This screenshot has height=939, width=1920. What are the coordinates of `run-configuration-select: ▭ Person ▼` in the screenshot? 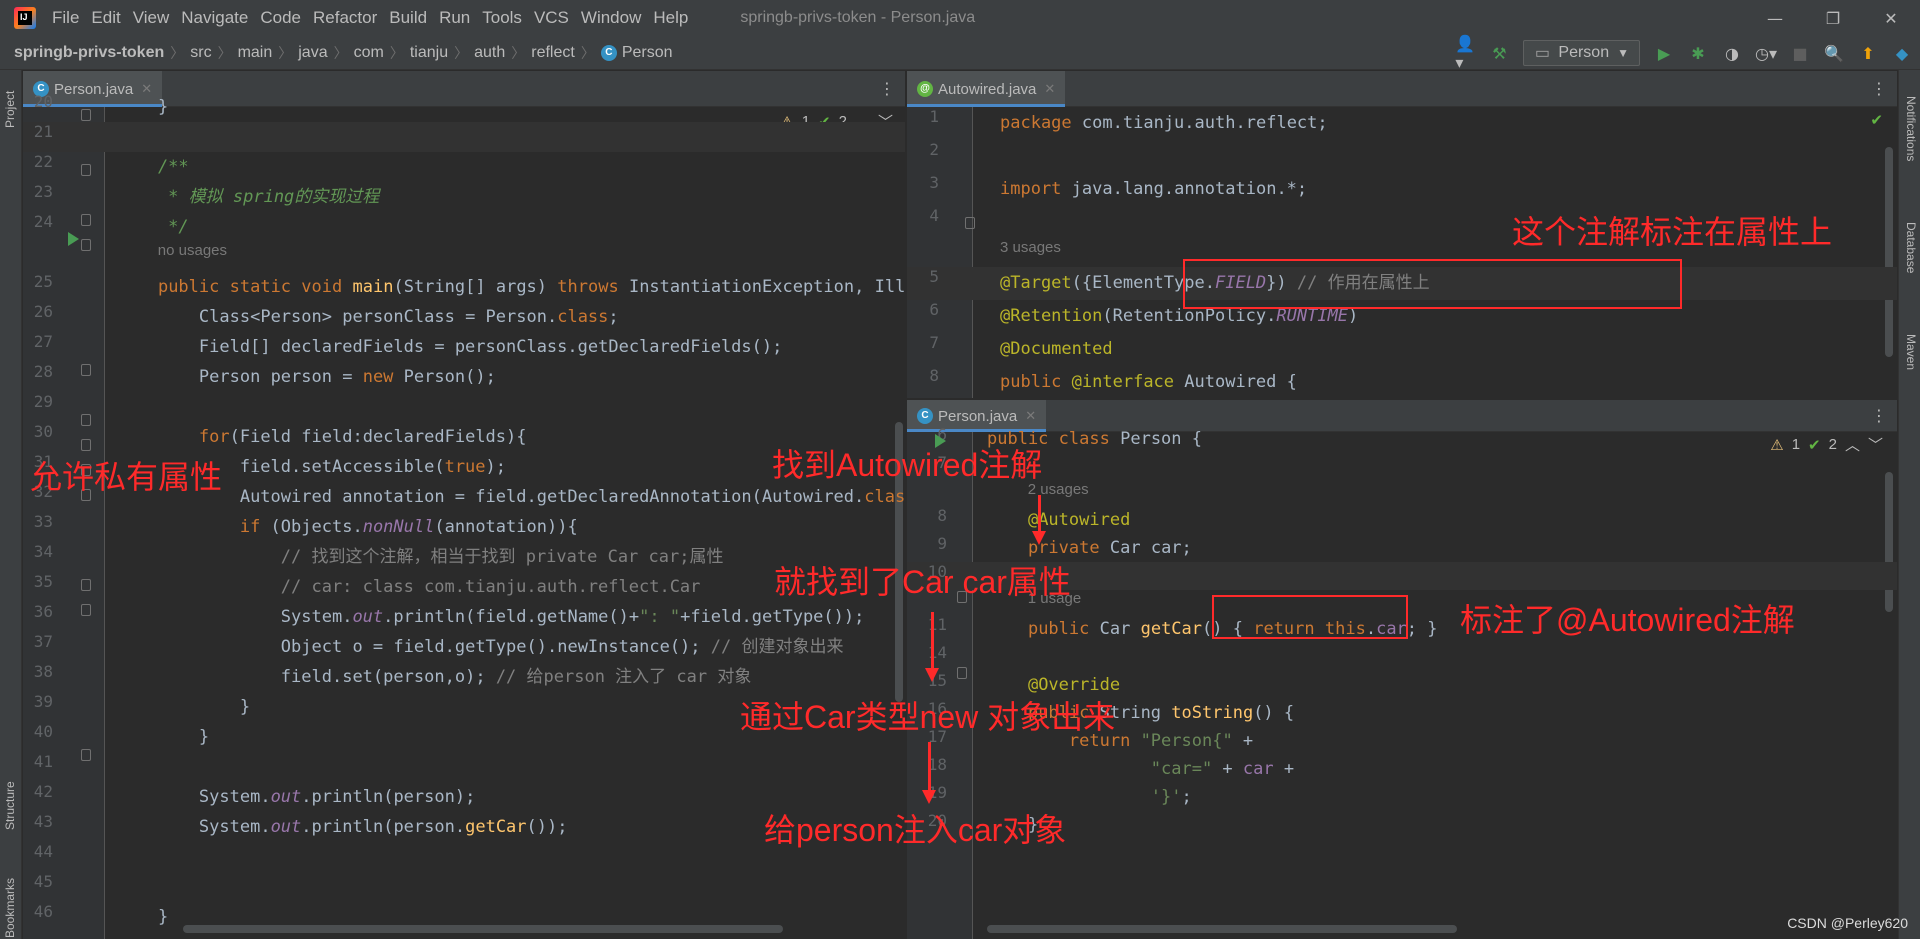 It's located at (1581, 53).